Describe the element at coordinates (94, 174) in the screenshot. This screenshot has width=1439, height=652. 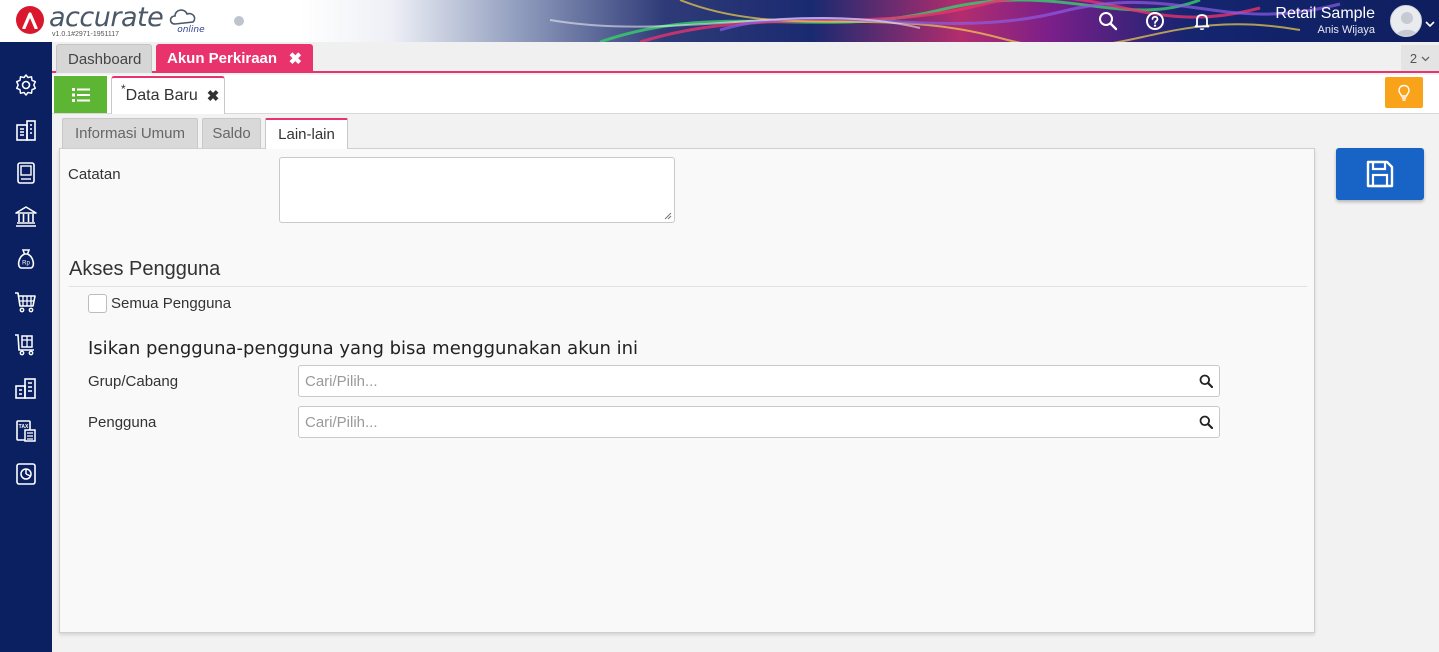
I see `catatan-label: Catatan` at that location.